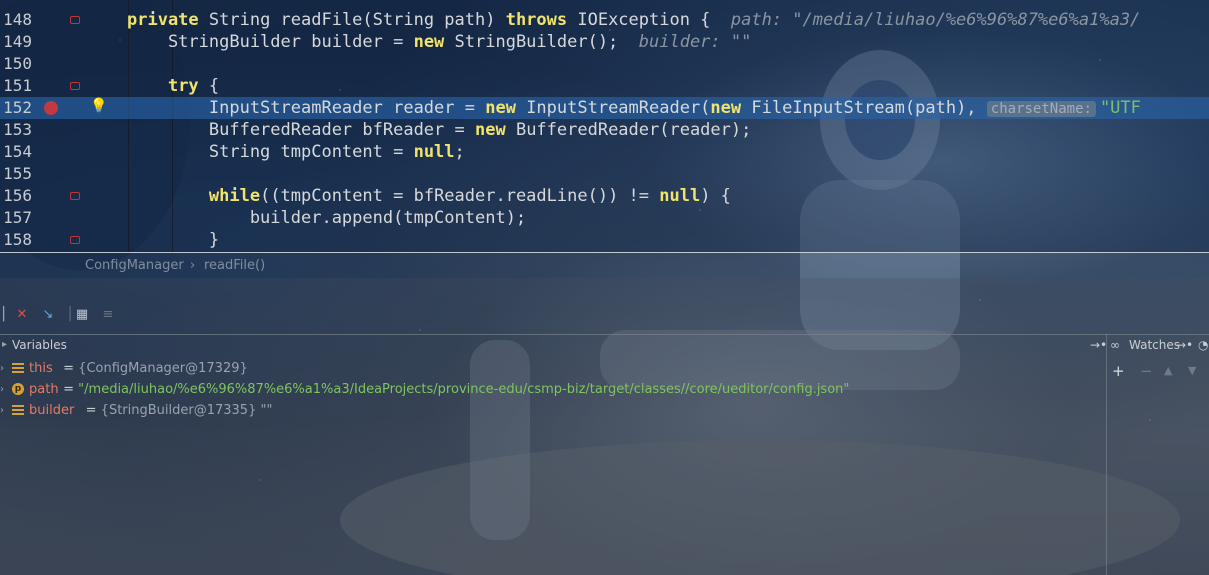 This screenshot has height=575, width=1209. Describe the element at coordinates (270, 152) in the screenshot. I see `code-token: String tmpContent =` at that location.